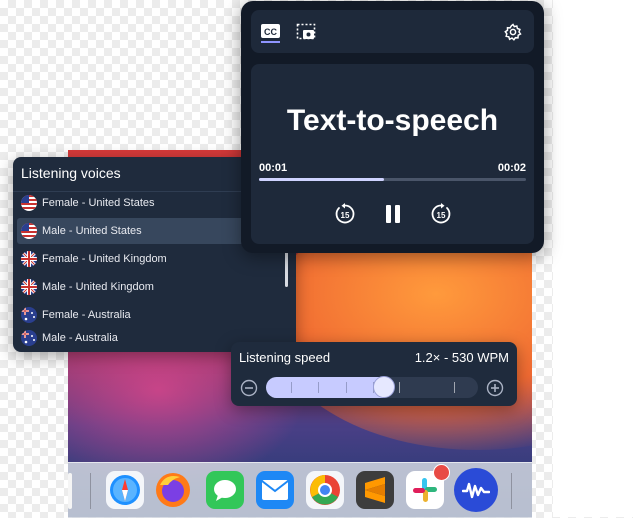 The width and height of the screenshot is (633, 518). What do you see at coordinates (275, 490) in the screenshot?
I see `mail-icon` at bounding box center [275, 490].